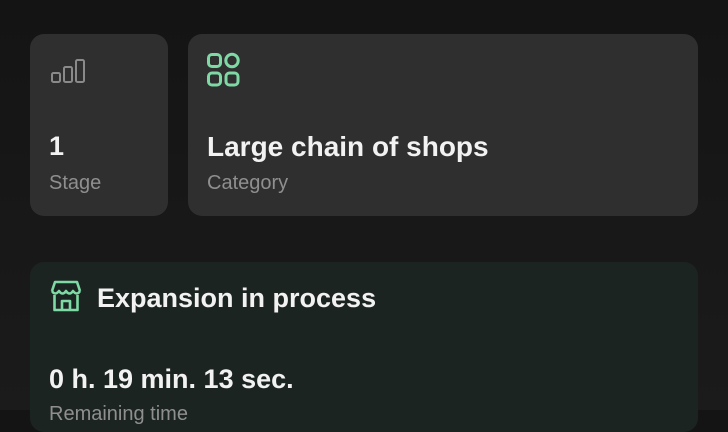  Describe the element at coordinates (75, 183) in the screenshot. I see `stage-label: Stage` at that location.